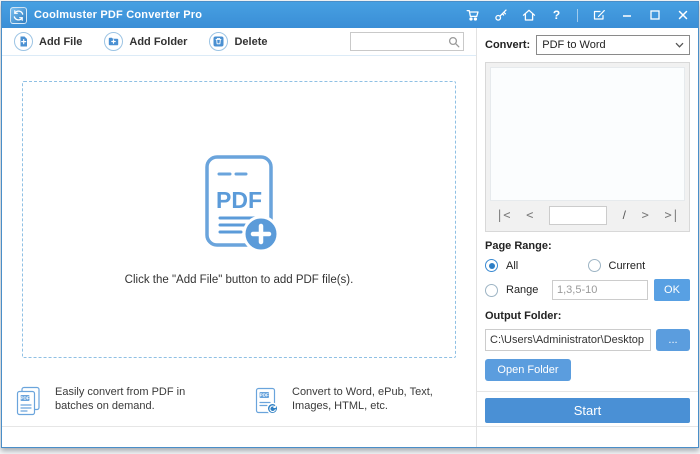 The width and height of the screenshot is (700, 454). Describe the element at coordinates (114, 41) in the screenshot. I see `add-folder-icon` at that location.